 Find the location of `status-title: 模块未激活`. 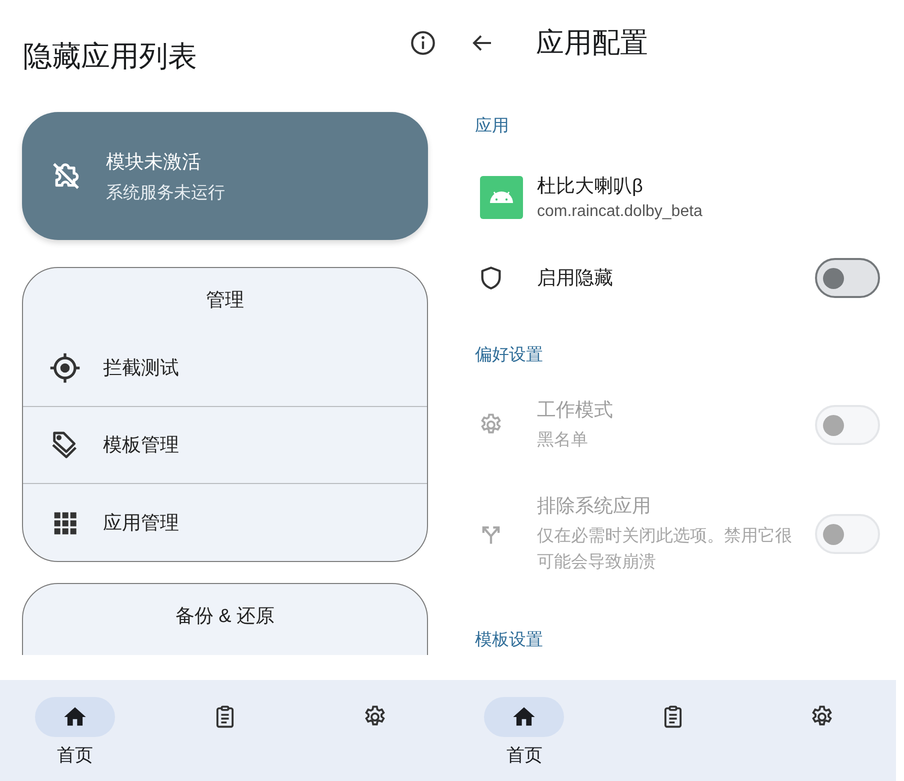

status-title: 模块未激活 is located at coordinates (154, 162).